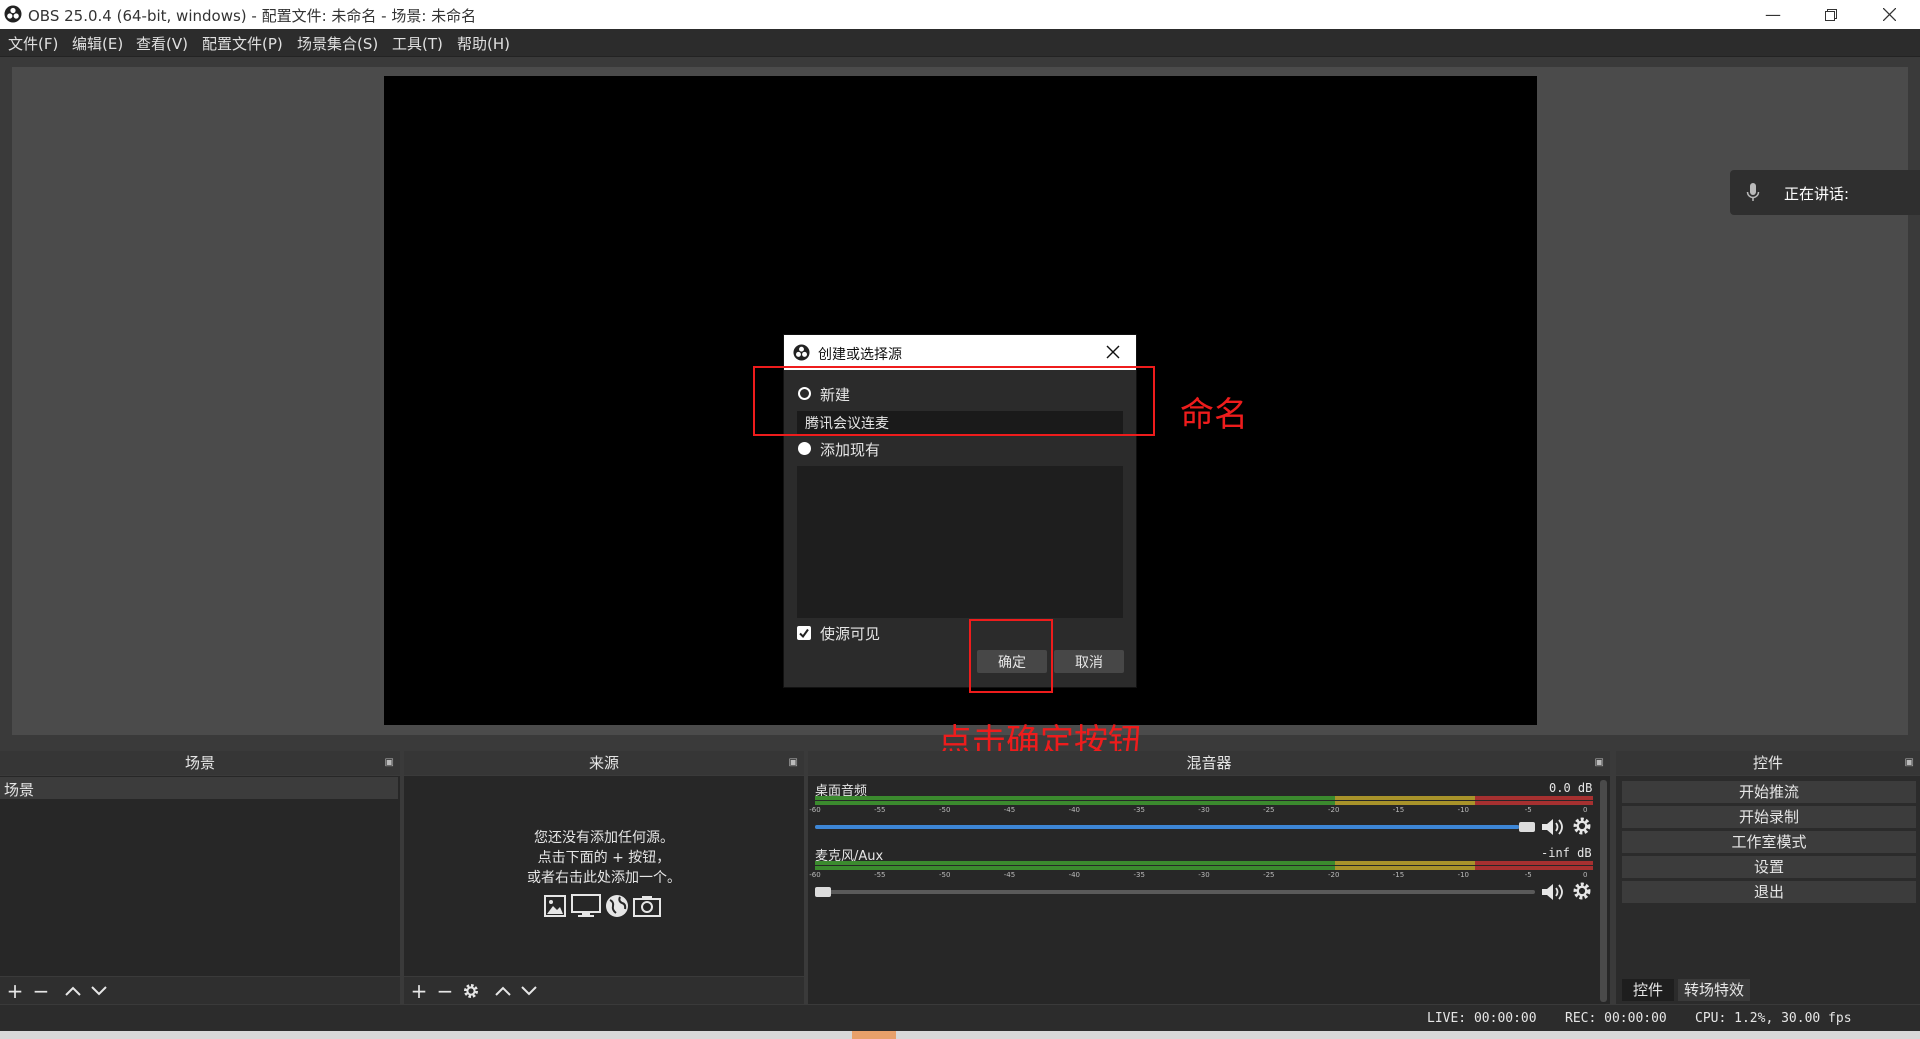 The image size is (1920, 1039). I want to click on scenes-dock-header: 场景 ▣, so click(200, 763).